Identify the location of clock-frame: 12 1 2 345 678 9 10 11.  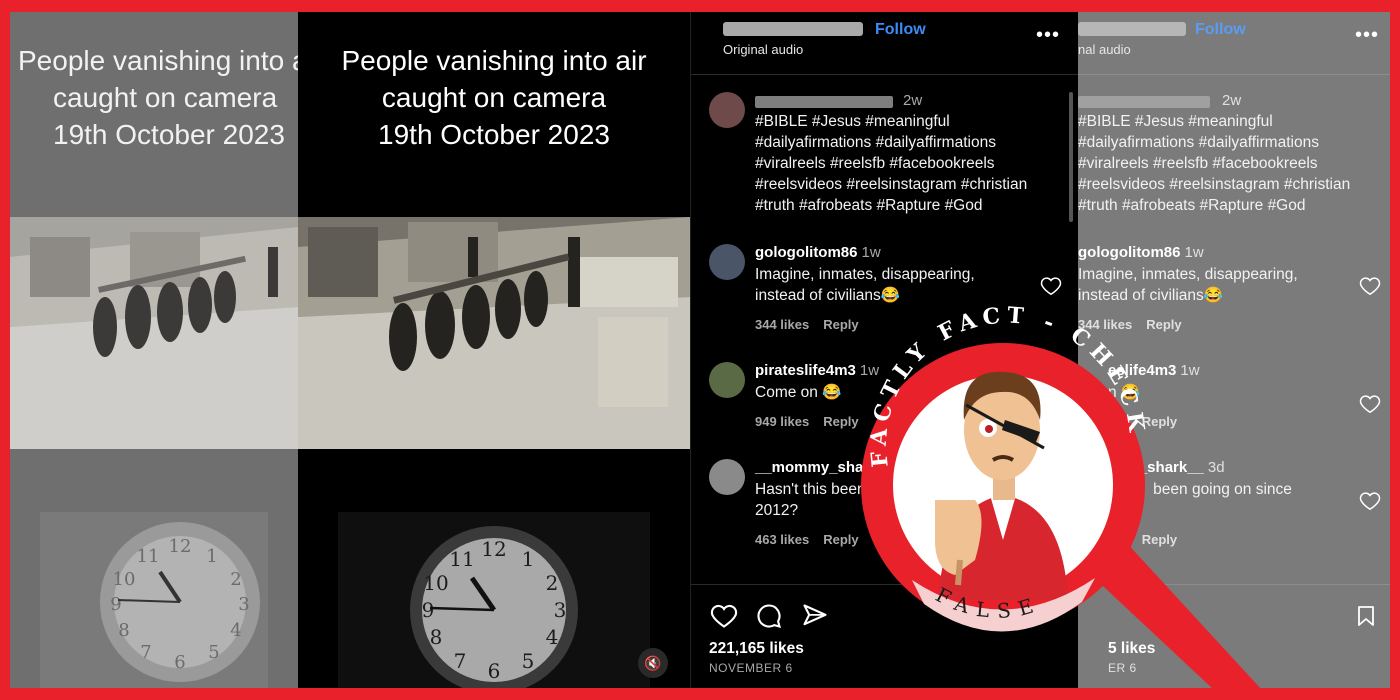
(494, 600).